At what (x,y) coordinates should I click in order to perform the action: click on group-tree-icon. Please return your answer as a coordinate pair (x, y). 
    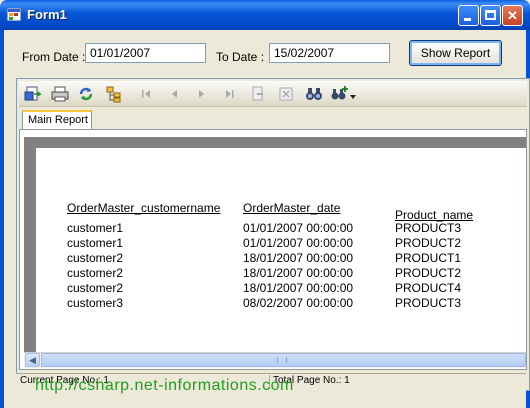
    Looking at the image, I should click on (114, 94).